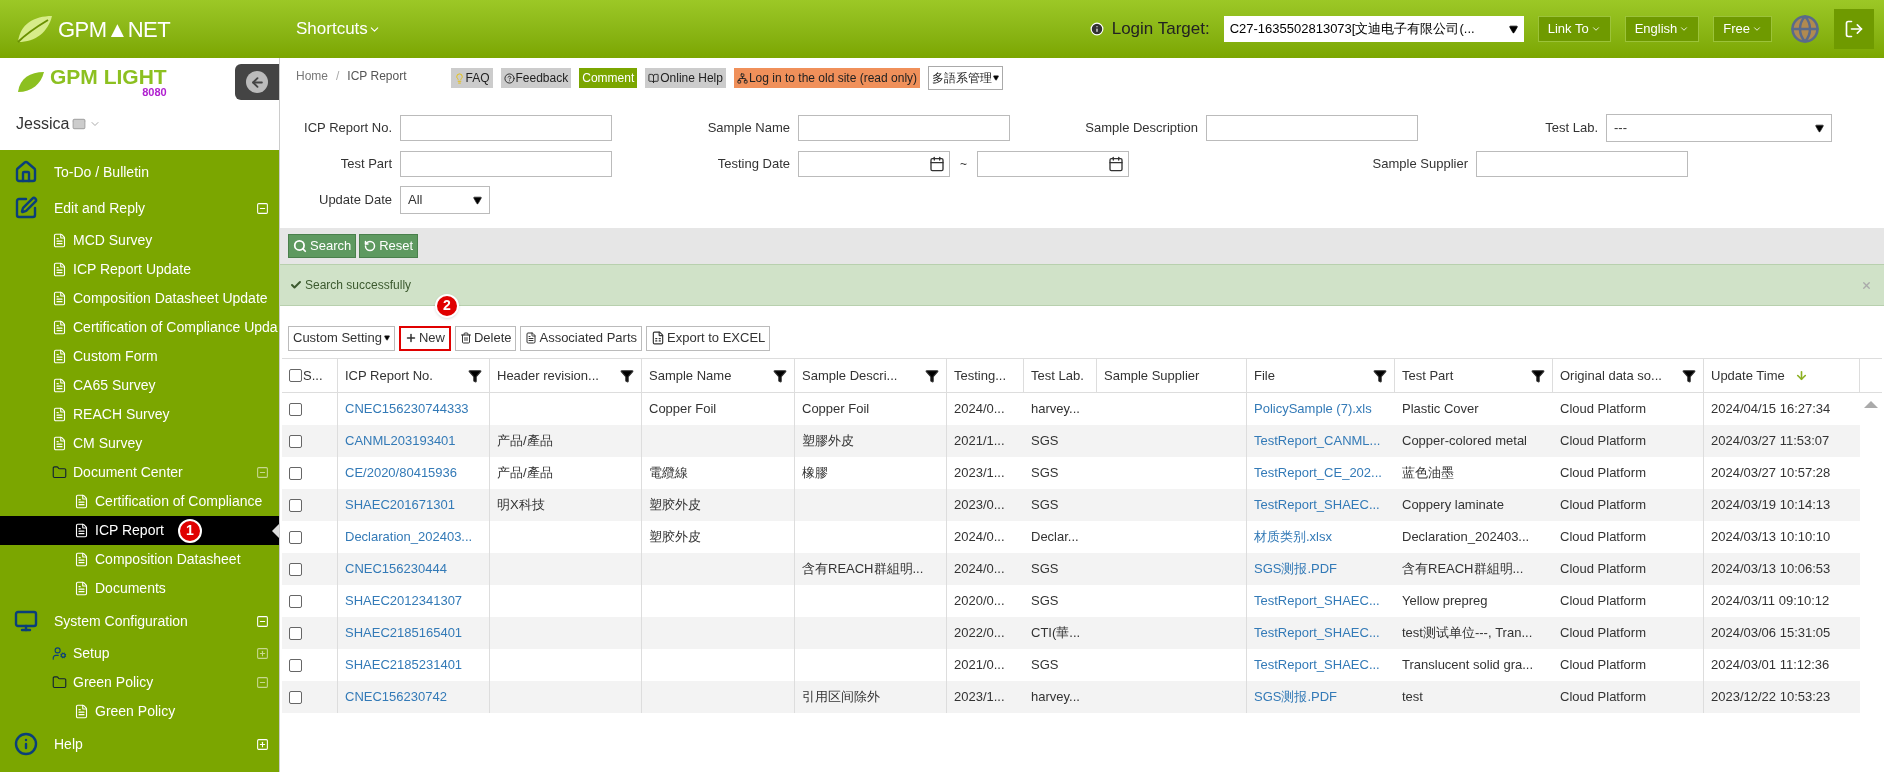 The image size is (1884, 772). Describe the element at coordinates (389, 246) in the screenshot. I see `search-panel-button: Reset` at that location.